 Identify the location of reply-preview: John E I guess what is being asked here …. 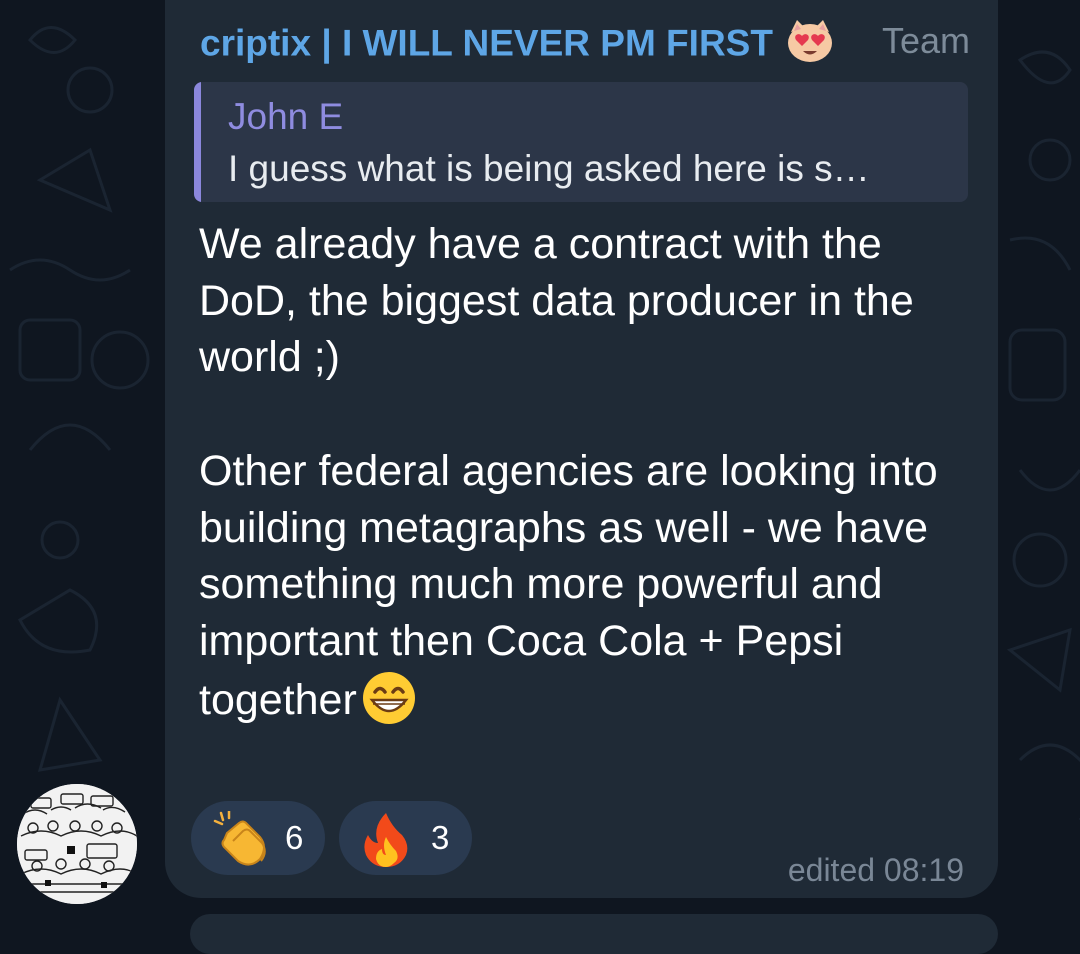
(581, 142).